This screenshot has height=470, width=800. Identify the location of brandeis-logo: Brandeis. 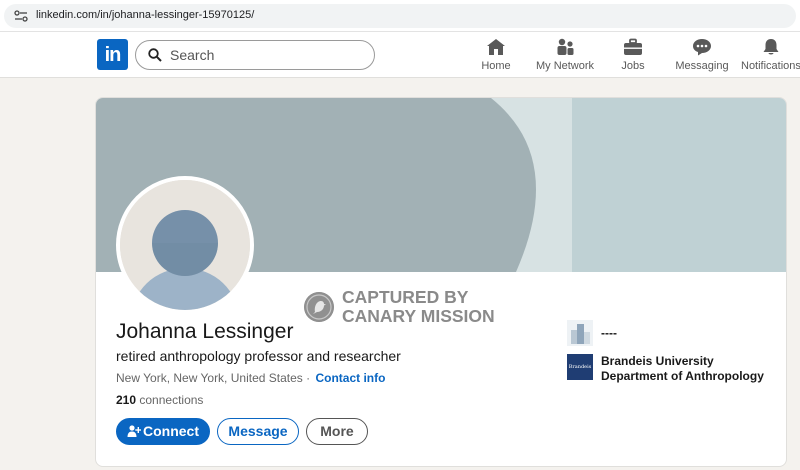
(580, 367).